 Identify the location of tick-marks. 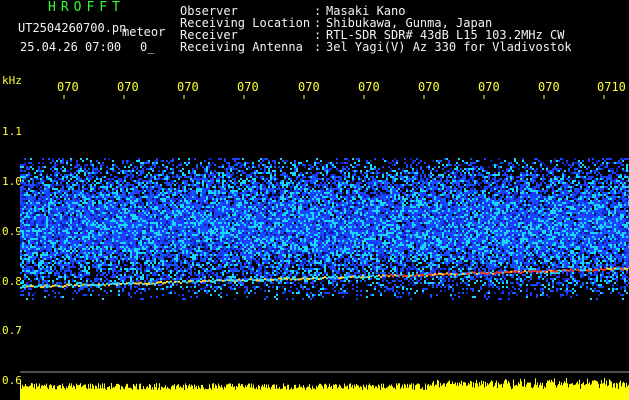
(334, 97).